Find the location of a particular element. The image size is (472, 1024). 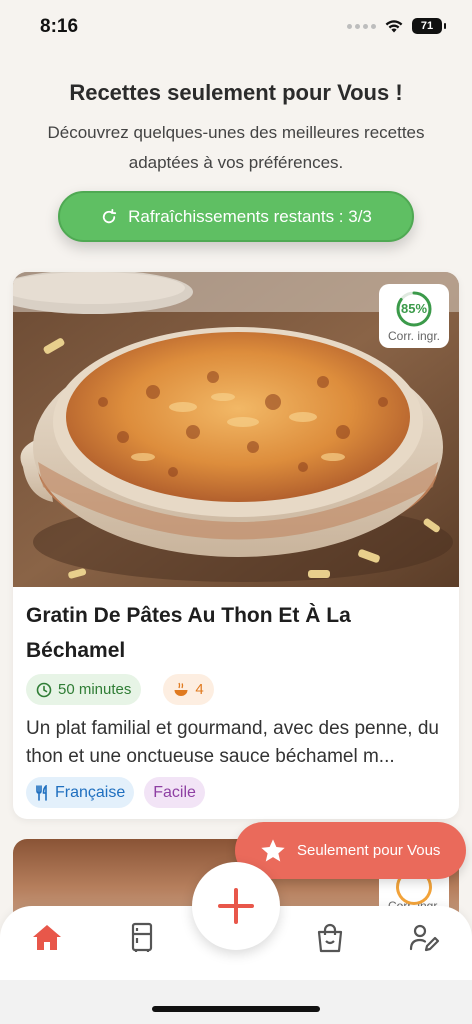

refresh-button: Rafraîchissements restants : 3/3 is located at coordinates (236, 216).